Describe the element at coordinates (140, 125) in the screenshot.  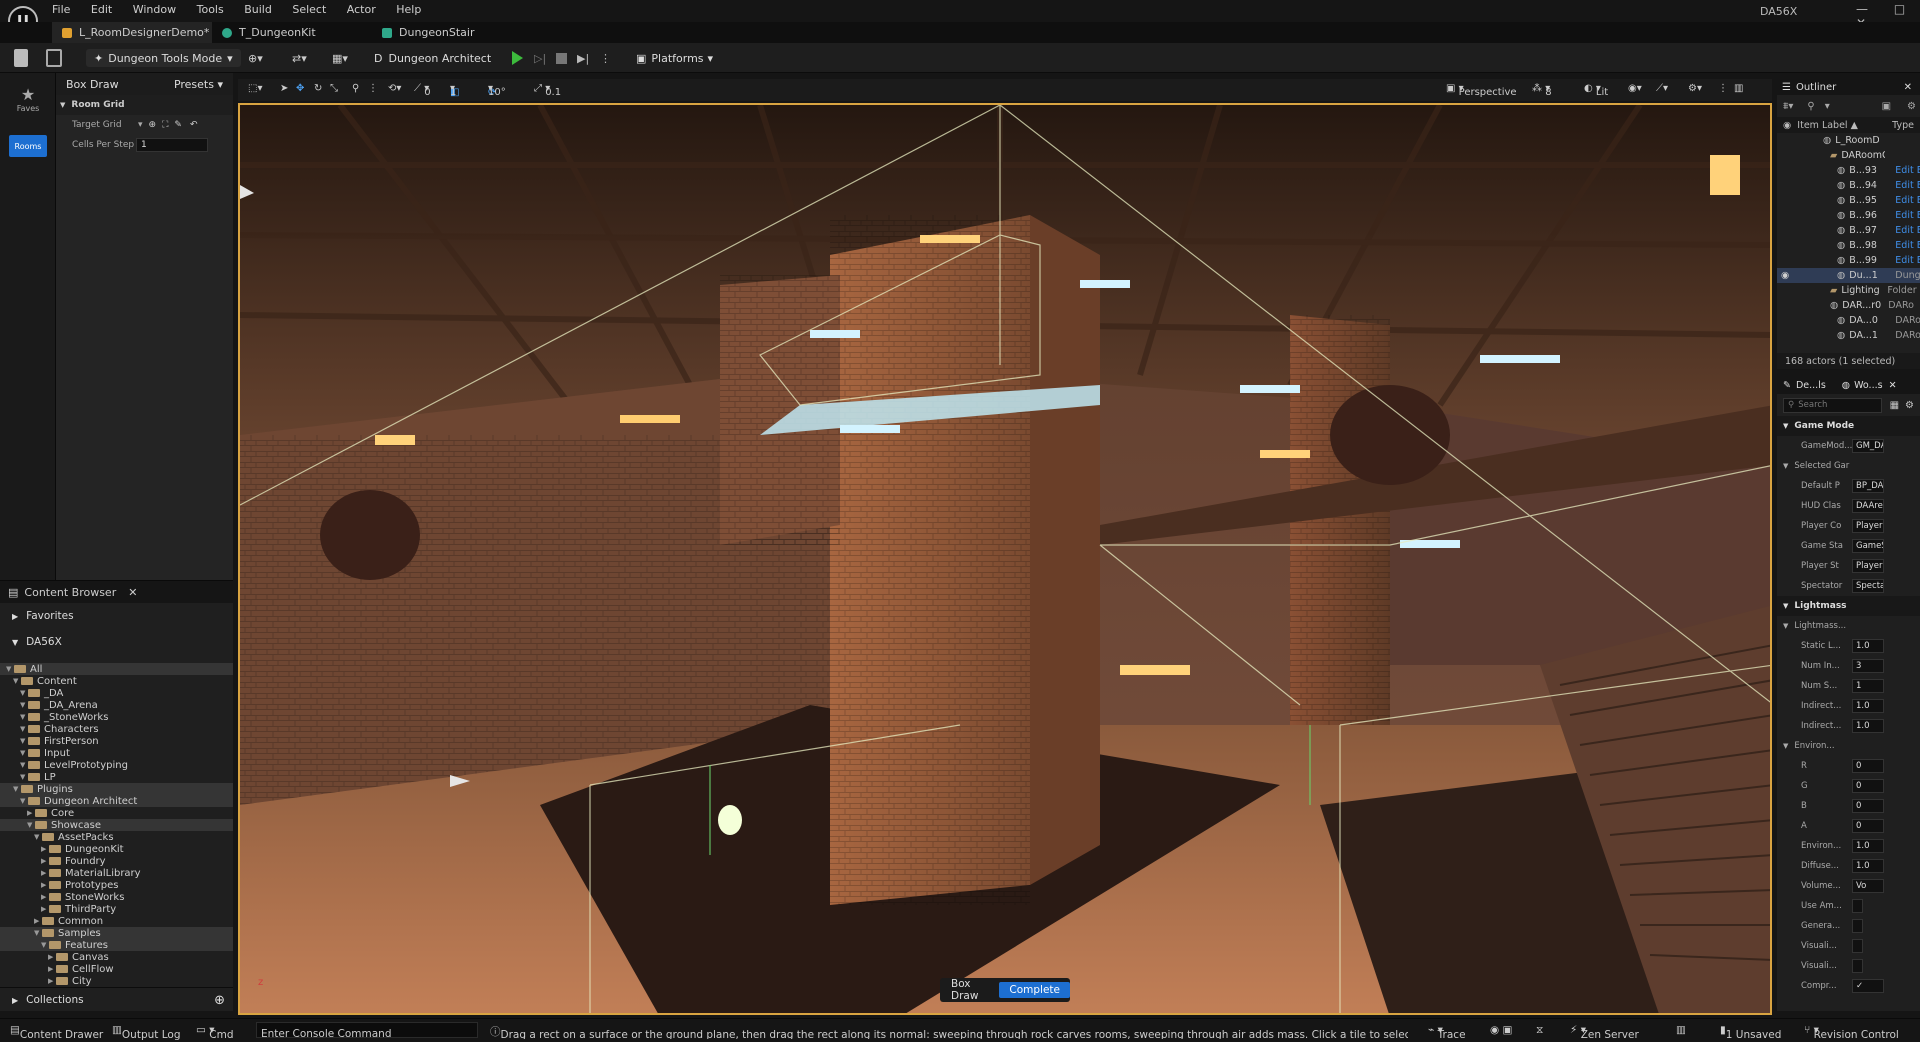
I see `target-grid-dropdown: ▾` at that location.